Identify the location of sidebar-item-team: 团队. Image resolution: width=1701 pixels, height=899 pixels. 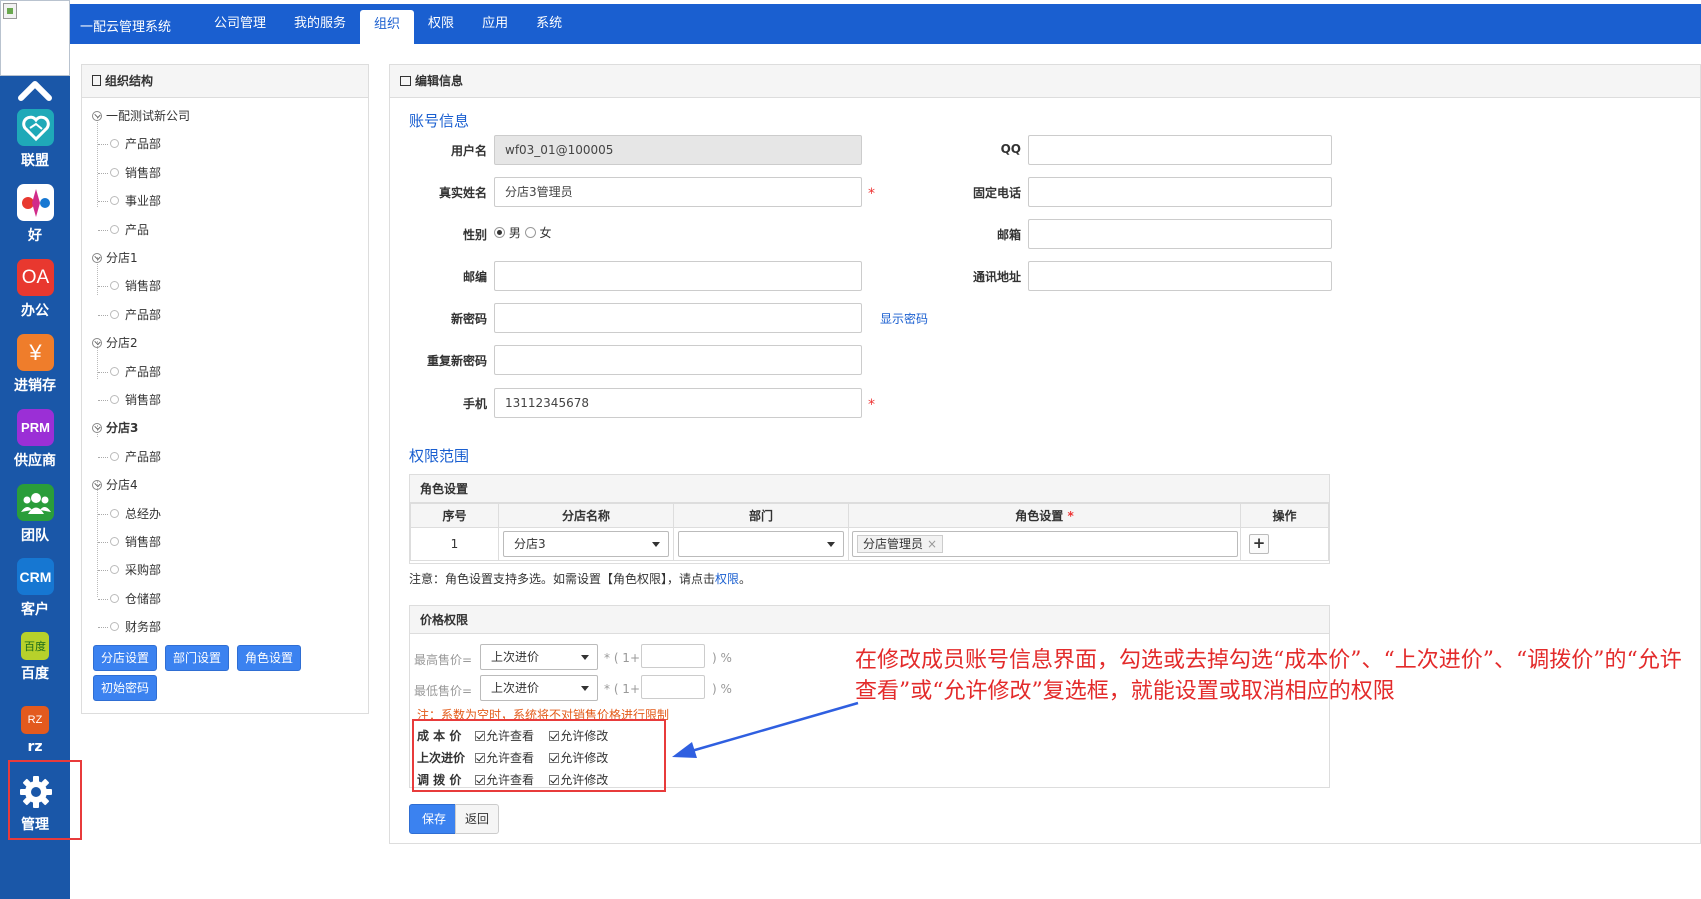
(35, 521).